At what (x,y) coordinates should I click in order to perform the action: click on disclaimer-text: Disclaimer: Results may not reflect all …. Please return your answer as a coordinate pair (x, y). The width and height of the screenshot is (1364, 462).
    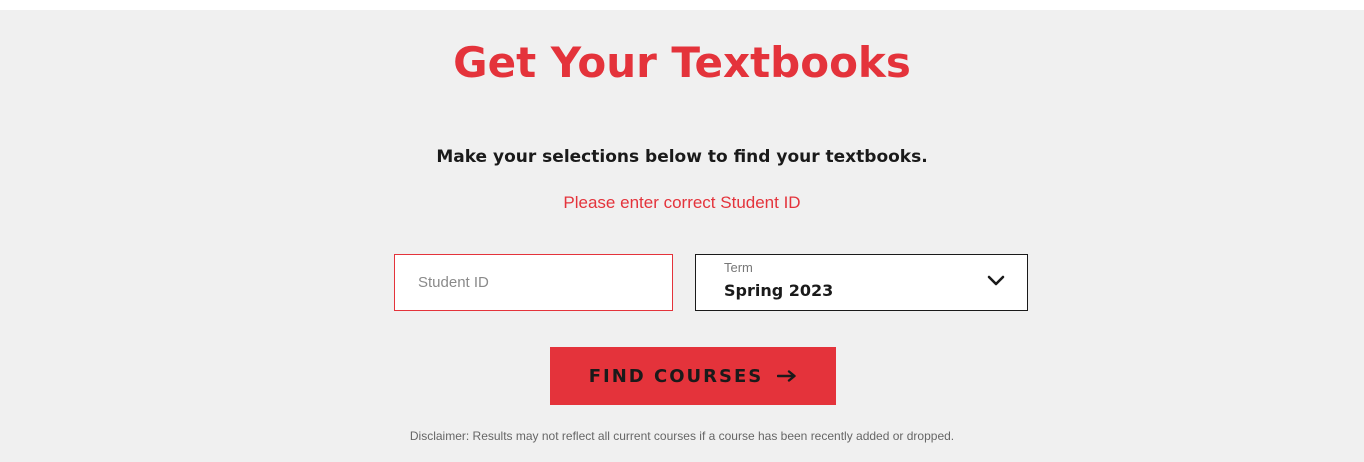
    Looking at the image, I should click on (682, 436).